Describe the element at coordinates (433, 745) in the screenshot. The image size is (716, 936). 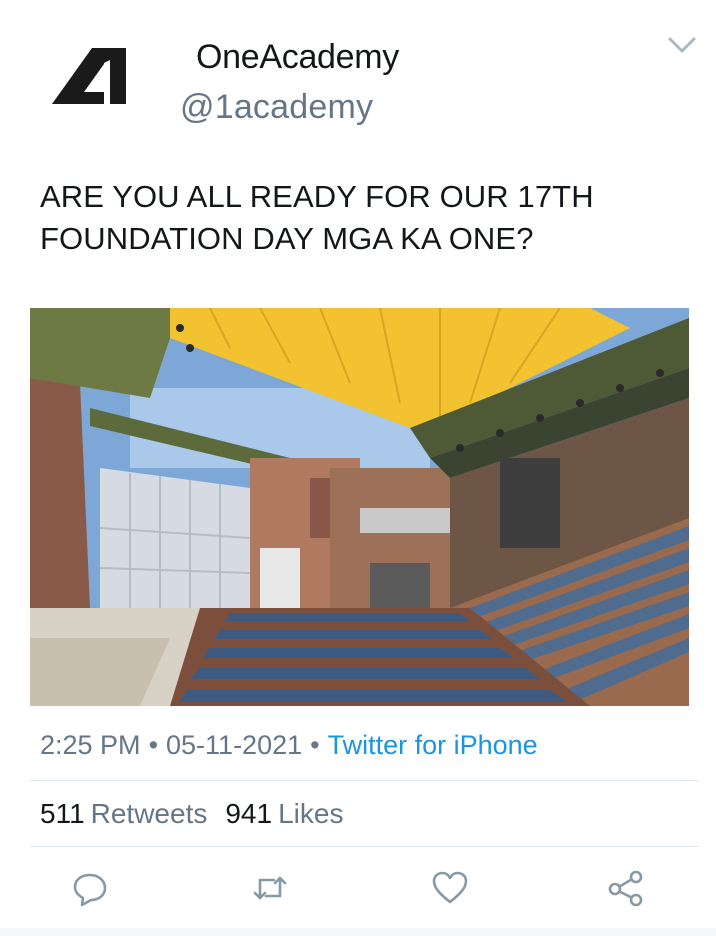
I see `tweet-source-link: Twitter for iPhone` at that location.